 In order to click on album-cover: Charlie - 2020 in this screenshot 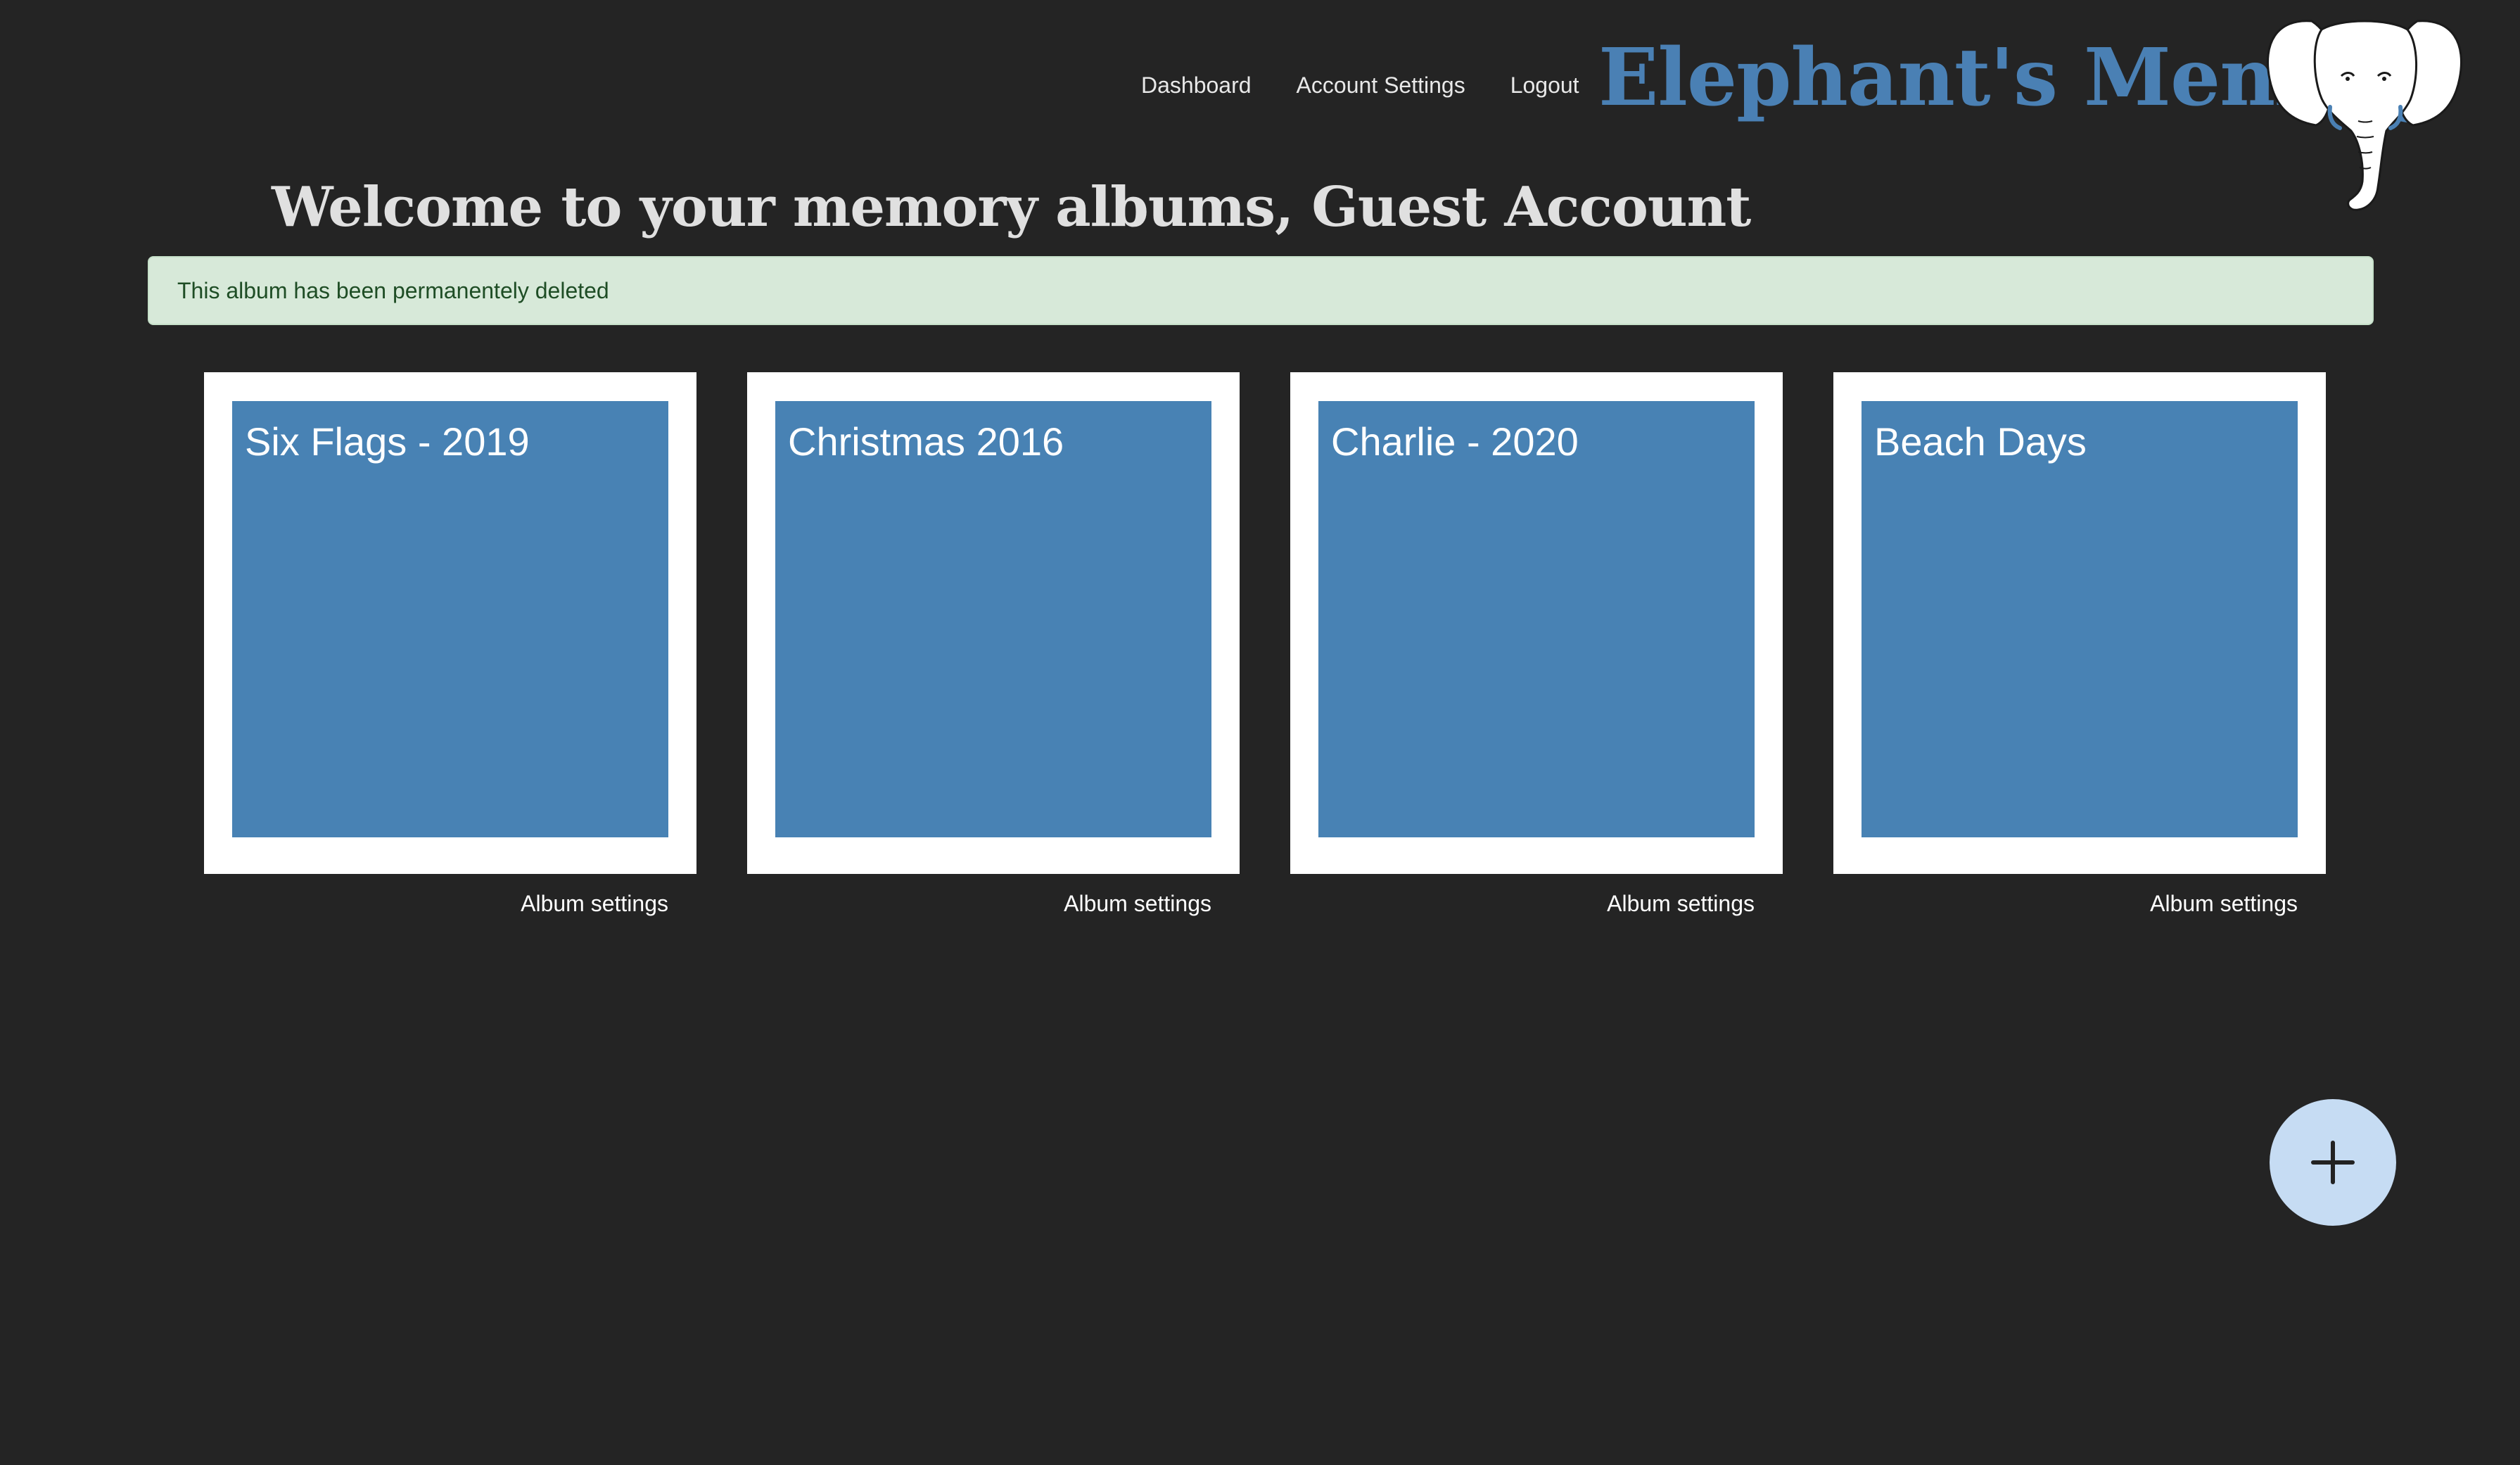, I will do `click(1537, 619)`.